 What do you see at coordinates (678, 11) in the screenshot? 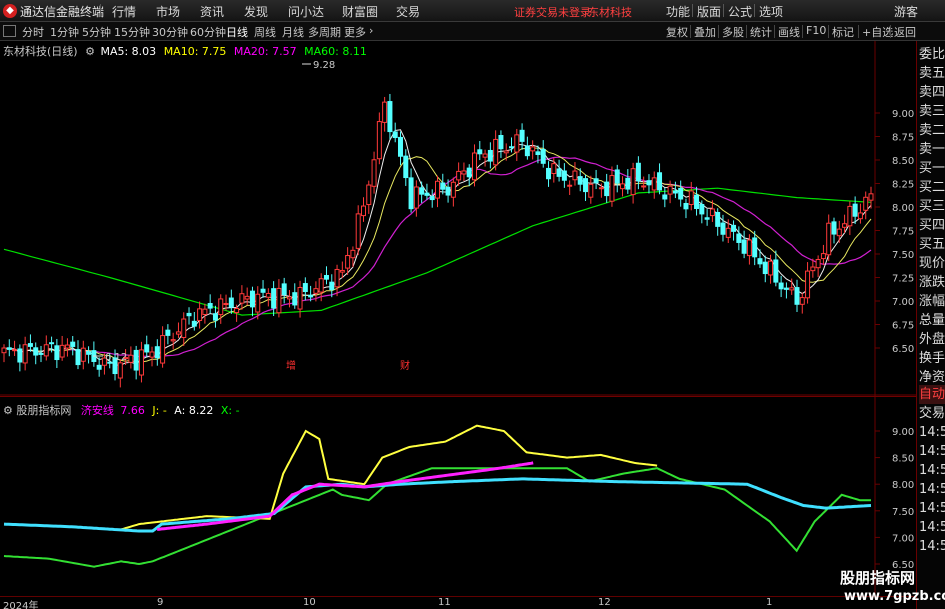
I see `menu-functions: 功能` at bounding box center [678, 11].